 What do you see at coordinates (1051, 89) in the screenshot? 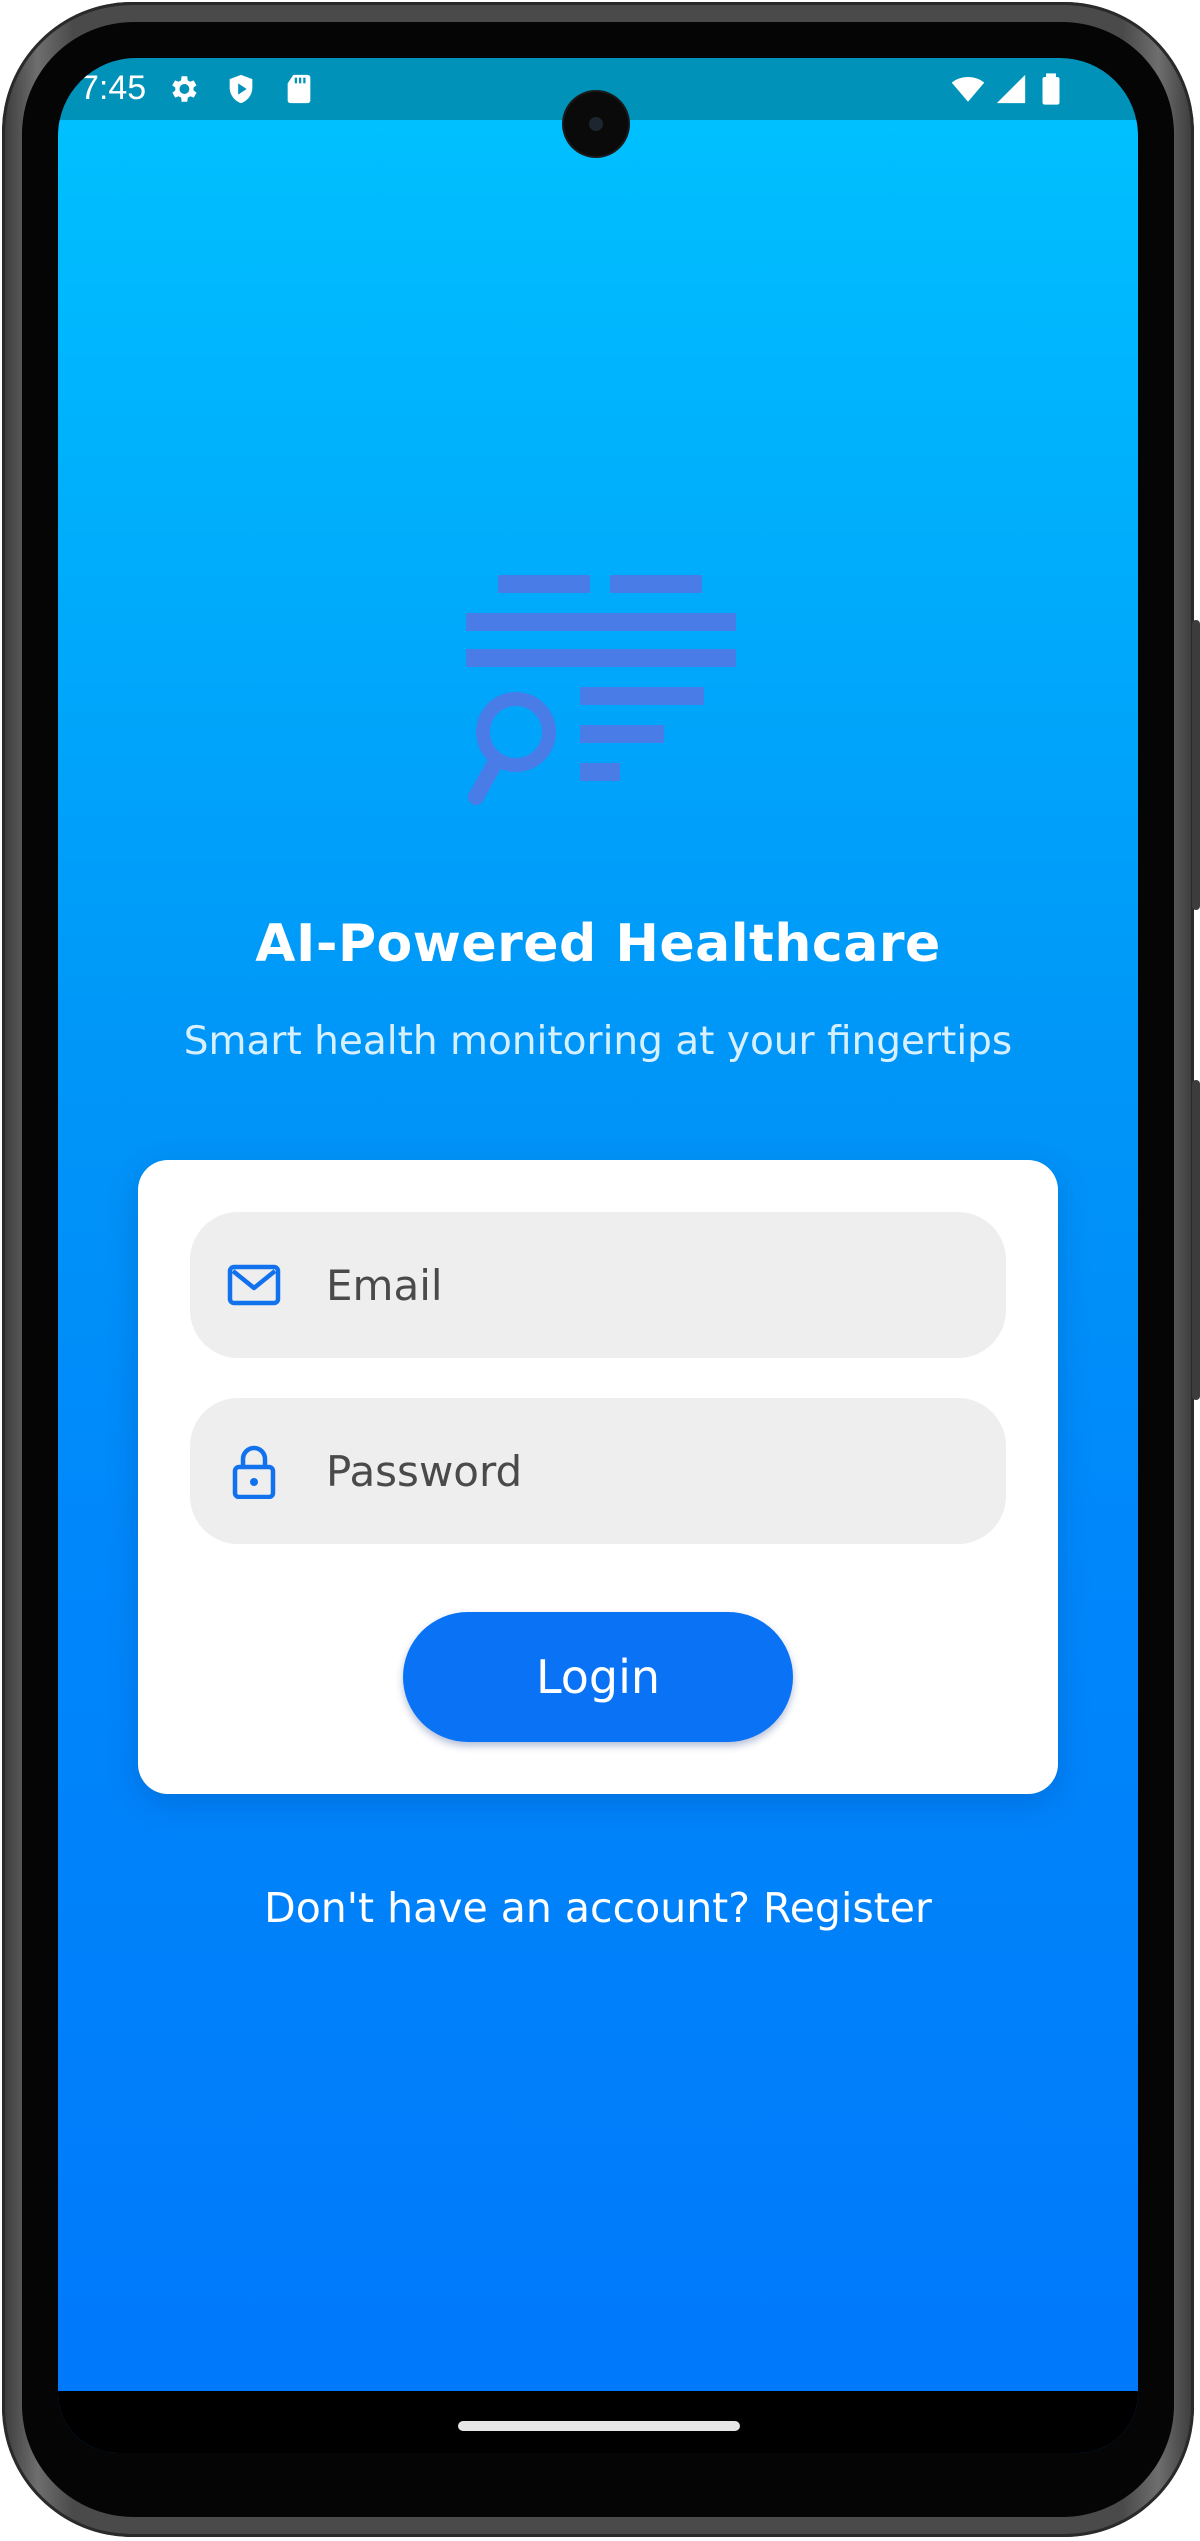
I see `battery-icon` at bounding box center [1051, 89].